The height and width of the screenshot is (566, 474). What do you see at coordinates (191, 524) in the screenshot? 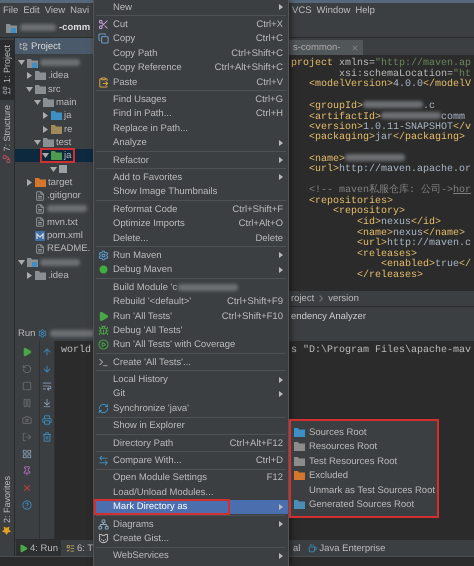
I see `menu-item: Diagrams` at bounding box center [191, 524].